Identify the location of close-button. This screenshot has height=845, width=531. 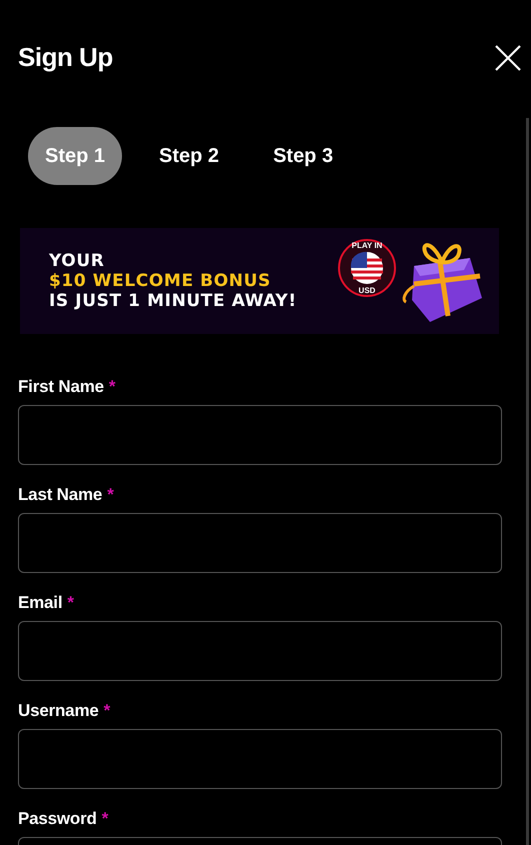
(508, 58).